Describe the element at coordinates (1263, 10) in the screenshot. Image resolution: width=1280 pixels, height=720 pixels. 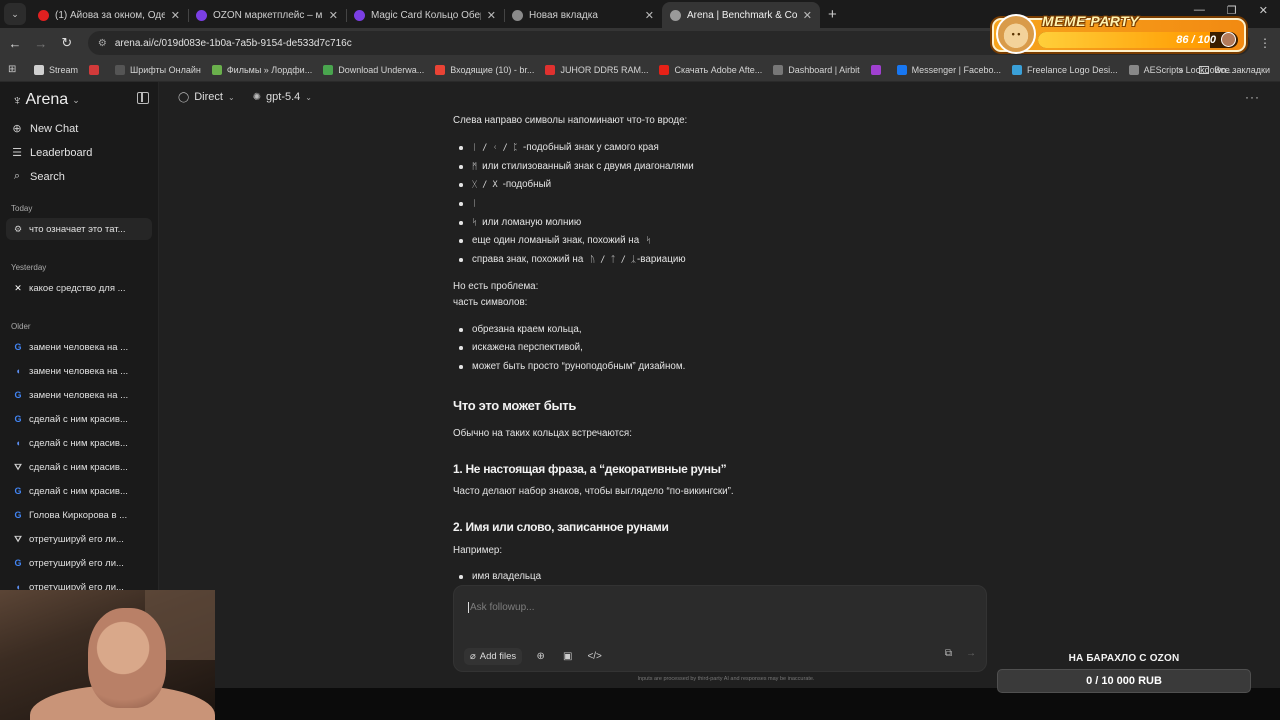
I see `close-window-icon: ✕` at that location.